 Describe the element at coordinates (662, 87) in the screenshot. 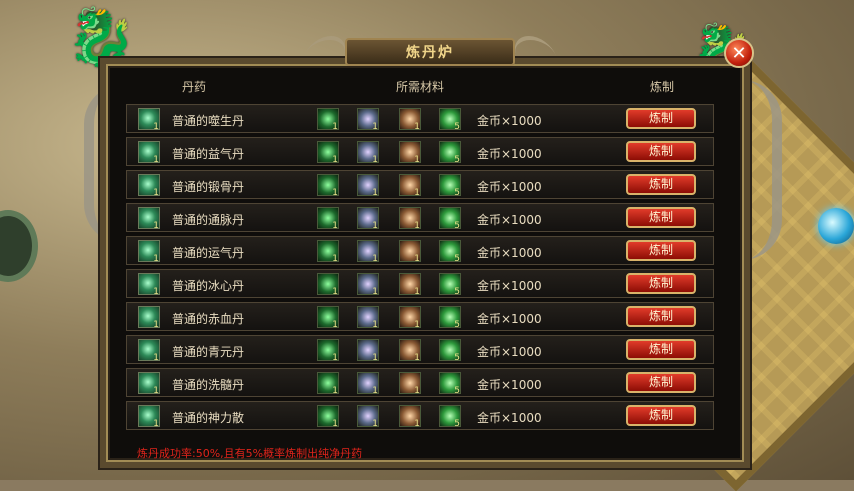

I see `header-make: 炼制` at that location.